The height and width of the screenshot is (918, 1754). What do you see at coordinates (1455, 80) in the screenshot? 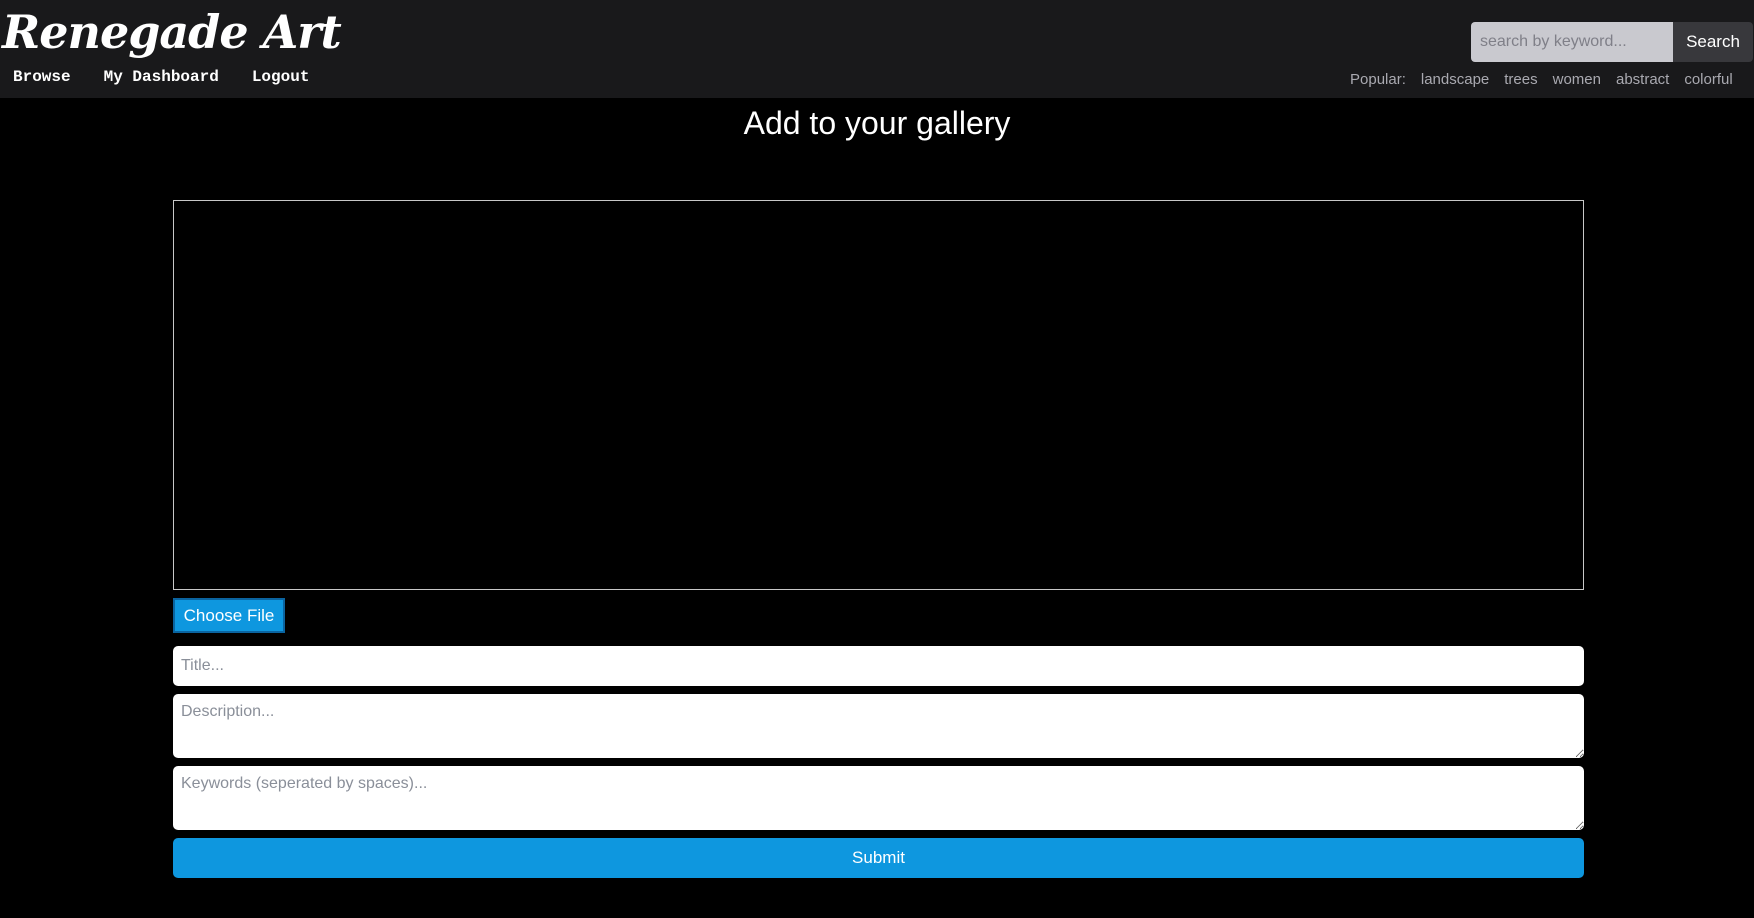
I see `popular-tag: landscape` at bounding box center [1455, 80].